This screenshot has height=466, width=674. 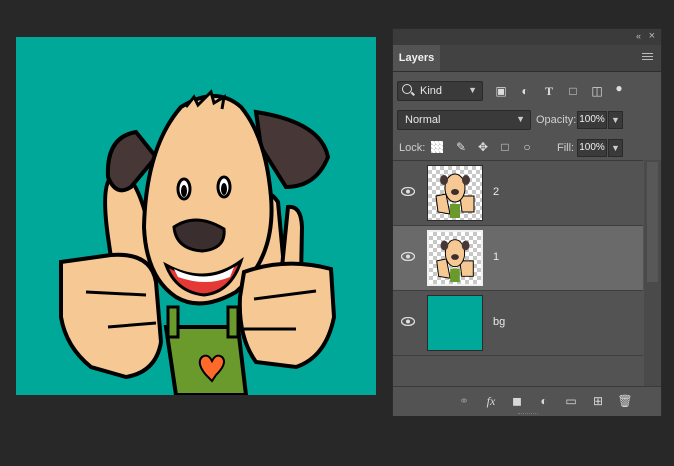 I want to click on delete-icon: 🗑, so click(x=625, y=401).